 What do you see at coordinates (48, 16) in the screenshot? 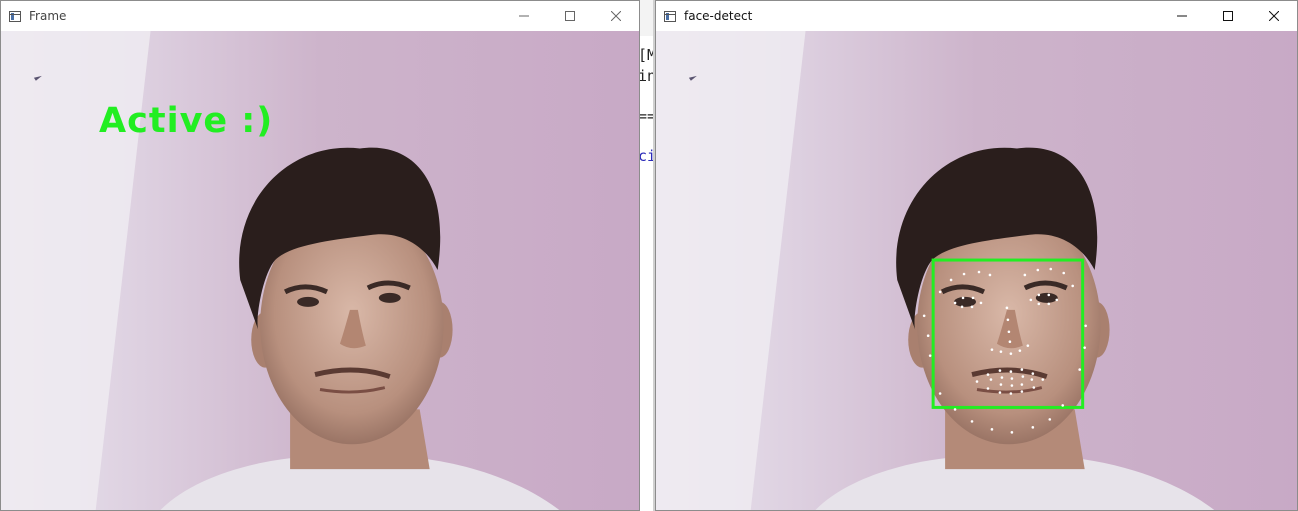
I see `window-title: Frame` at bounding box center [48, 16].